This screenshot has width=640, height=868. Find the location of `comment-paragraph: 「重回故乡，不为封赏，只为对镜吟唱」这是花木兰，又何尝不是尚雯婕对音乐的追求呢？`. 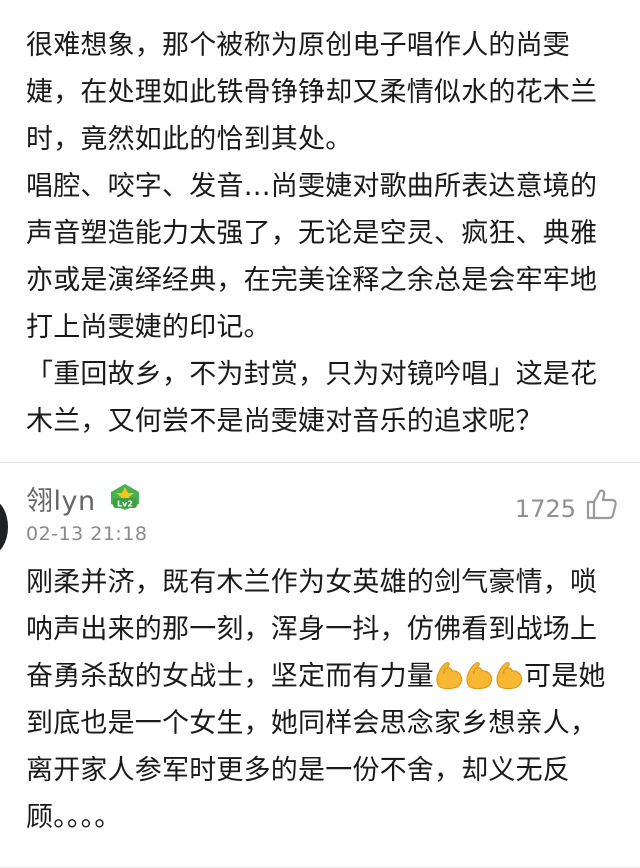

comment-paragraph: 「重回故乡，不为封赏，只为对镜吟唱」这是花木兰，又何尝不是尚雯婕对音乐的追求呢？ is located at coordinates (312, 398).